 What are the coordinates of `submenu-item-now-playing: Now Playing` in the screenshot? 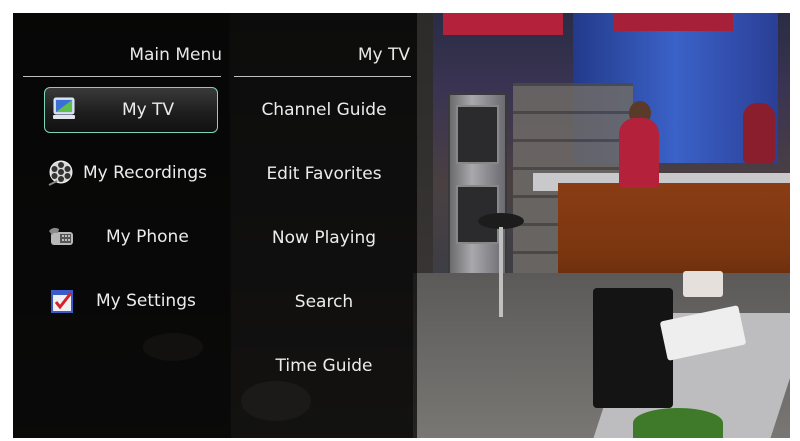 It's located at (324, 238).